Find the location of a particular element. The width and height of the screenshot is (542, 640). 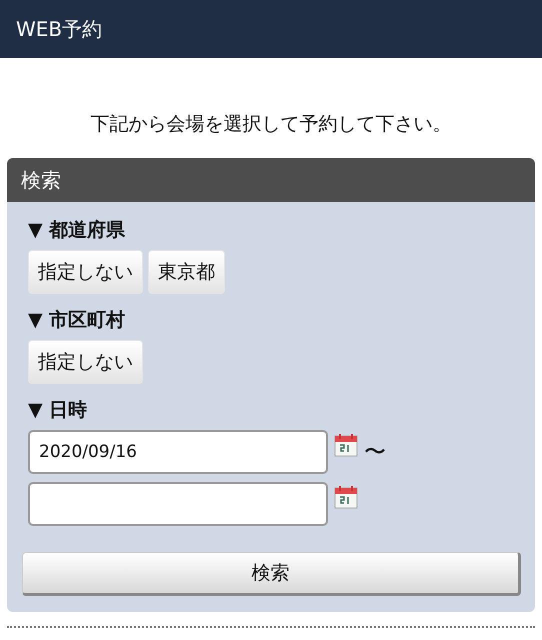

date-field: 2020/09/16 is located at coordinates (178, 452).